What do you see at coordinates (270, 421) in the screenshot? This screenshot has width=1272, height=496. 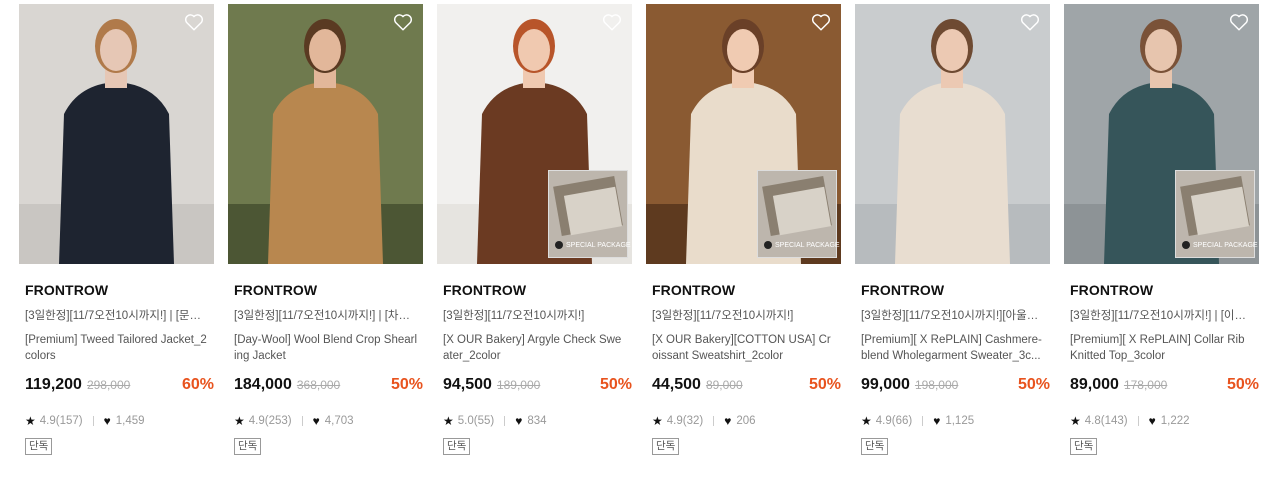 I see `rating-text: 4.9(253)` at bounding box center [270, 421].